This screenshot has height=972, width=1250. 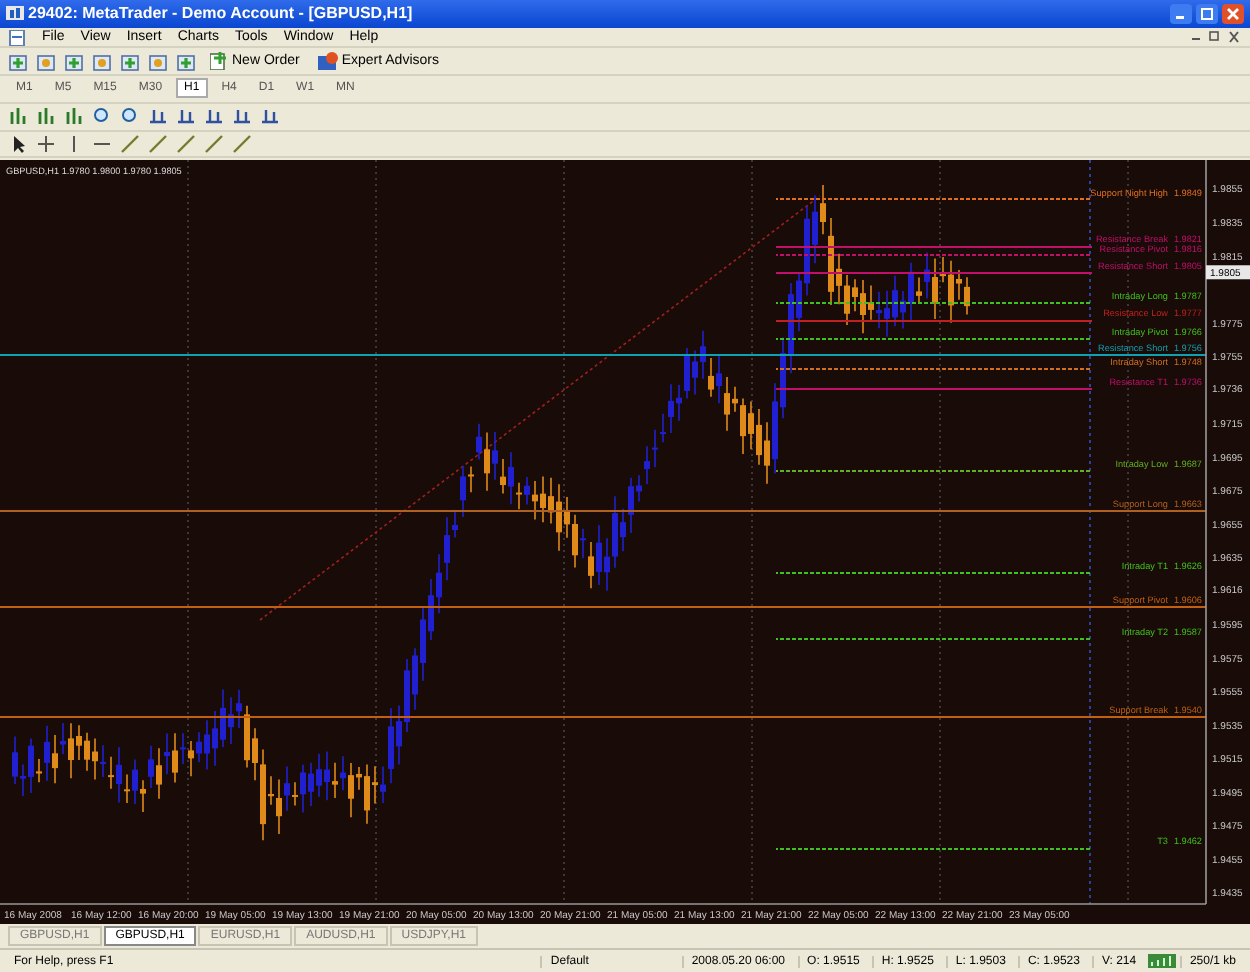 I want to click on window-title: 29402: MetaTrader - Demo Account - [GBPUSD,H1], so click(x=220, y=13).